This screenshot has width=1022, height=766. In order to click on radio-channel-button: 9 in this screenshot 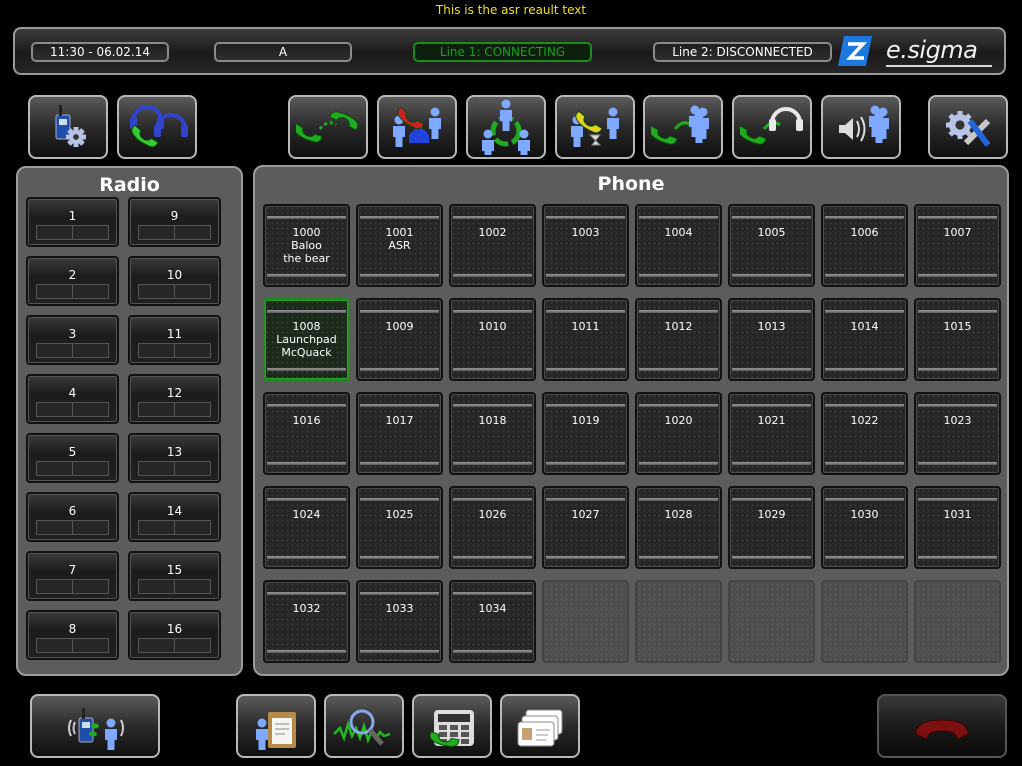, I will do `click(174, 222)`.